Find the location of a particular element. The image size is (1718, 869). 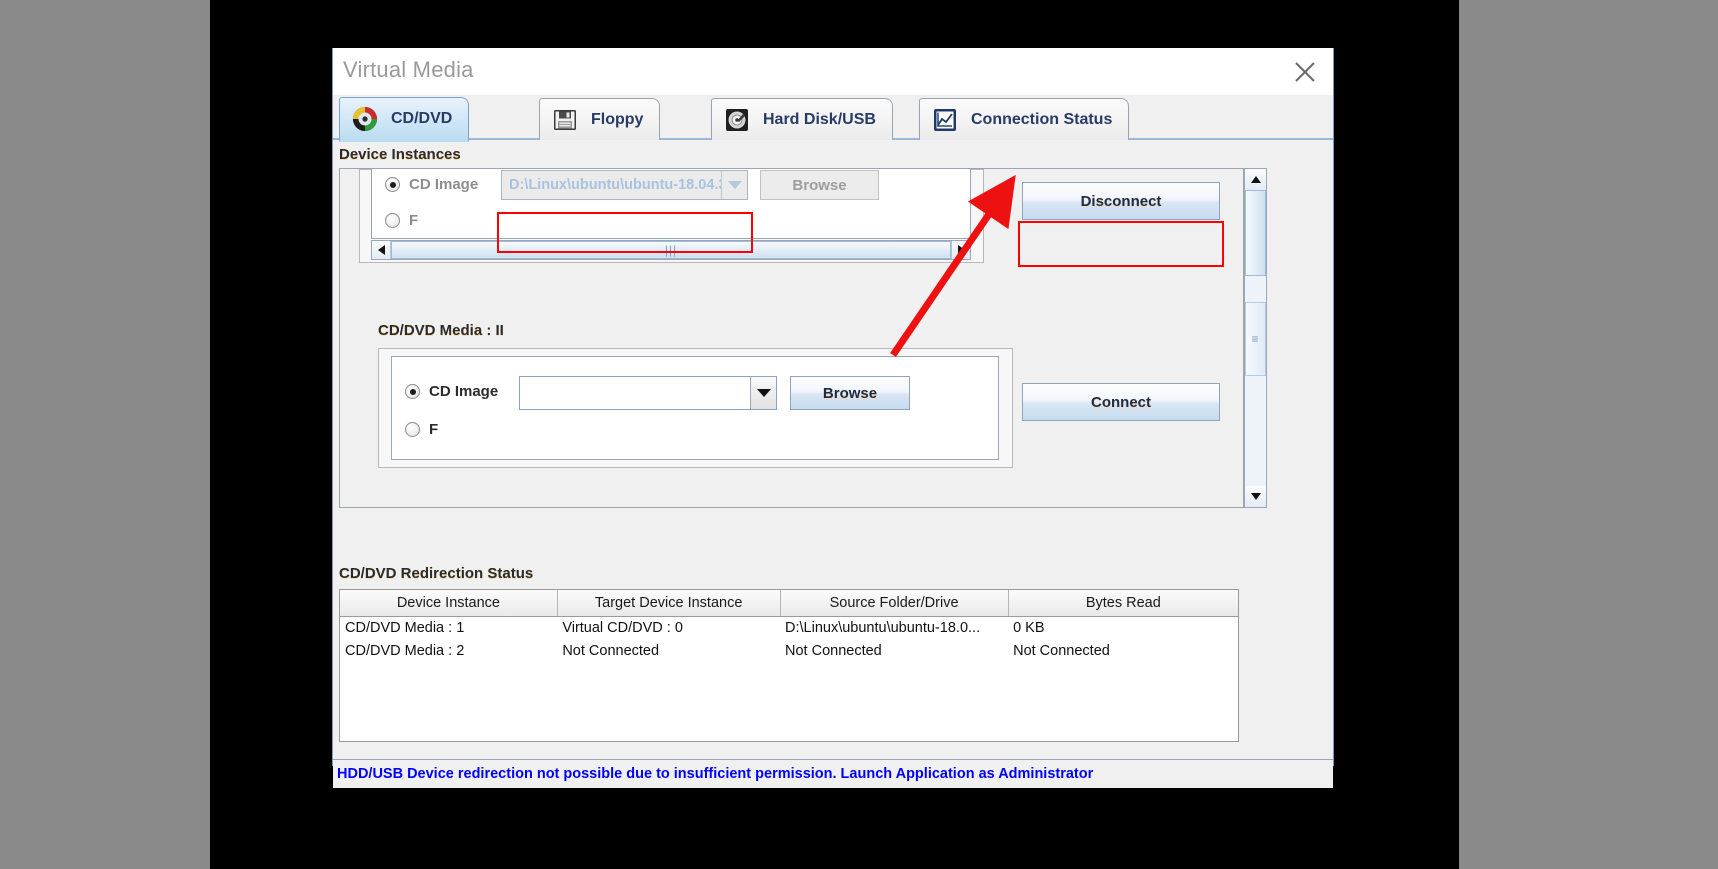

cell-target-device-instance: Not Connected is located at coordinates (611, 650).